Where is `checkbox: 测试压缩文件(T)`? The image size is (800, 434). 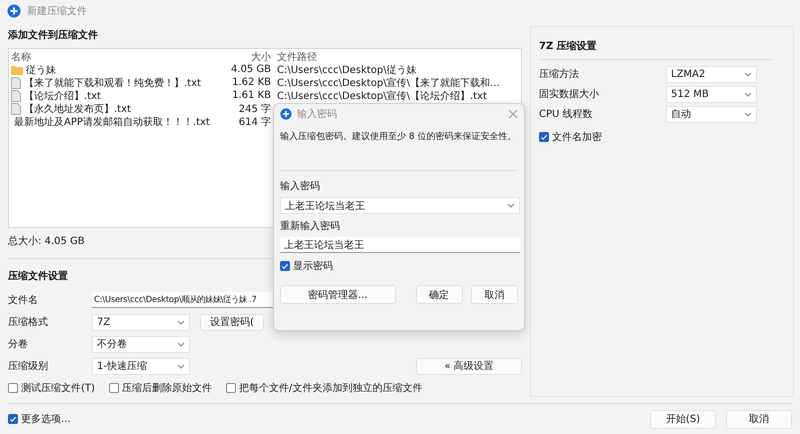 checkbox: 测试压缩文件(T) is located at coordinates (51, 388).